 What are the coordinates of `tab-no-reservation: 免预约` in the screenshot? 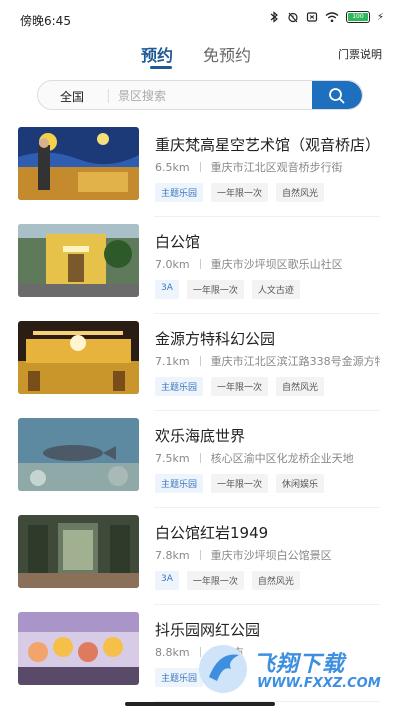 It's located at (227, 54).